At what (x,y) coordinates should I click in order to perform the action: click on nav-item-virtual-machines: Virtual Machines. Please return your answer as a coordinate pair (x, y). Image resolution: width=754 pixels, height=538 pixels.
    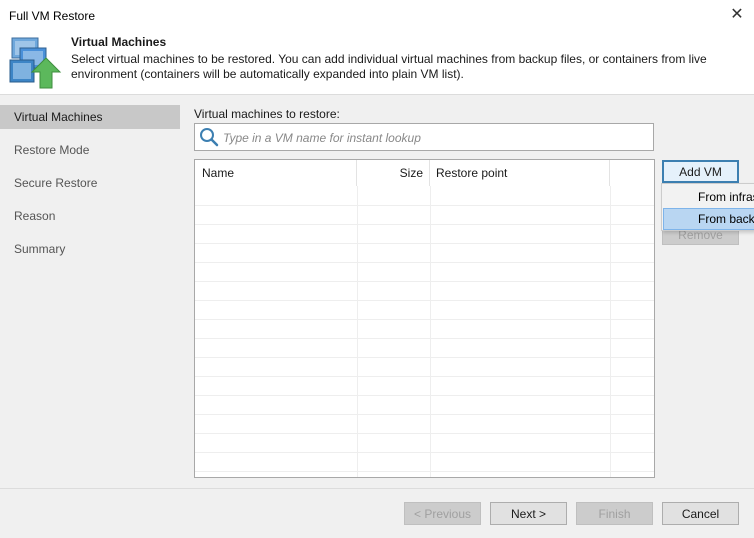
    Looking at the image, I should click on (90, 117).